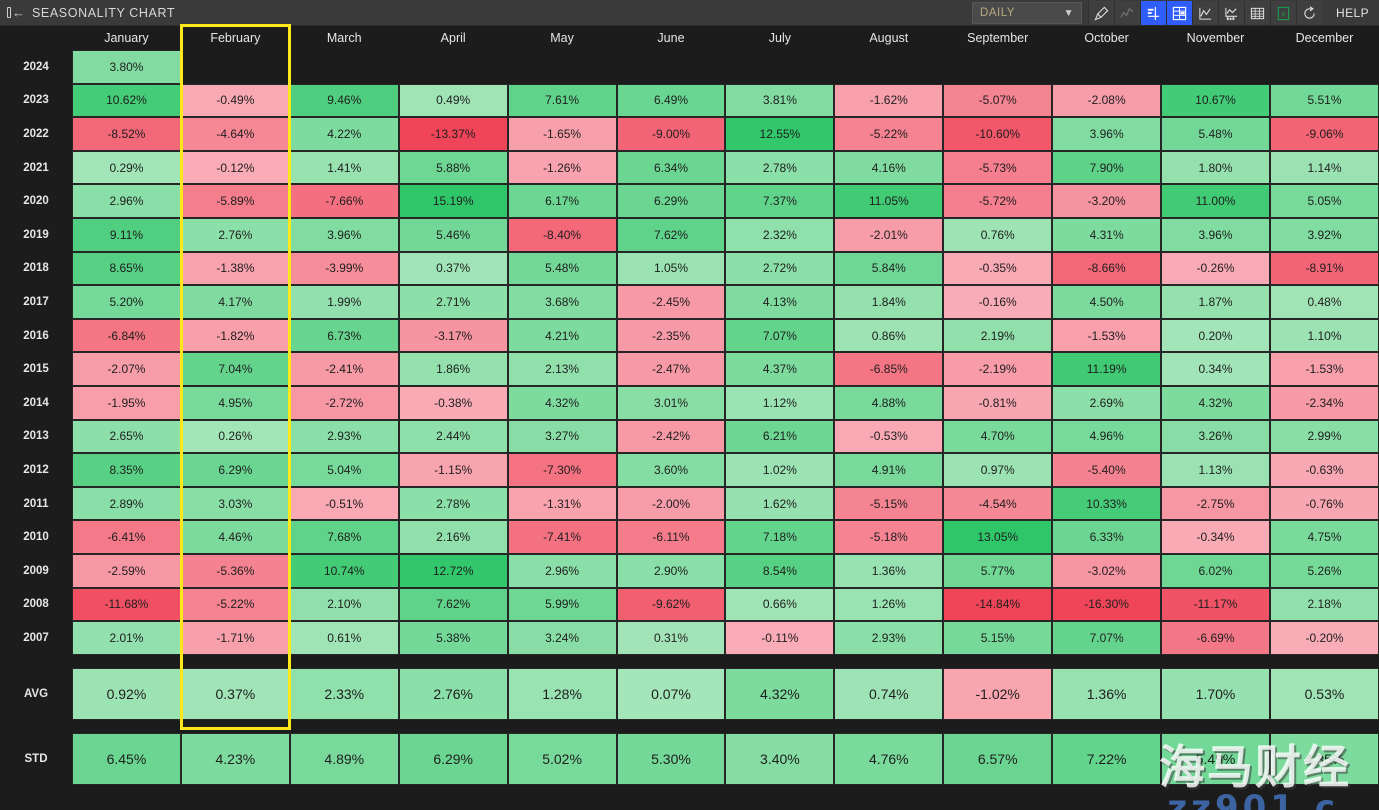 The image size is (1379, 810). I want to click on month-header-july: July, so click(780, 38).